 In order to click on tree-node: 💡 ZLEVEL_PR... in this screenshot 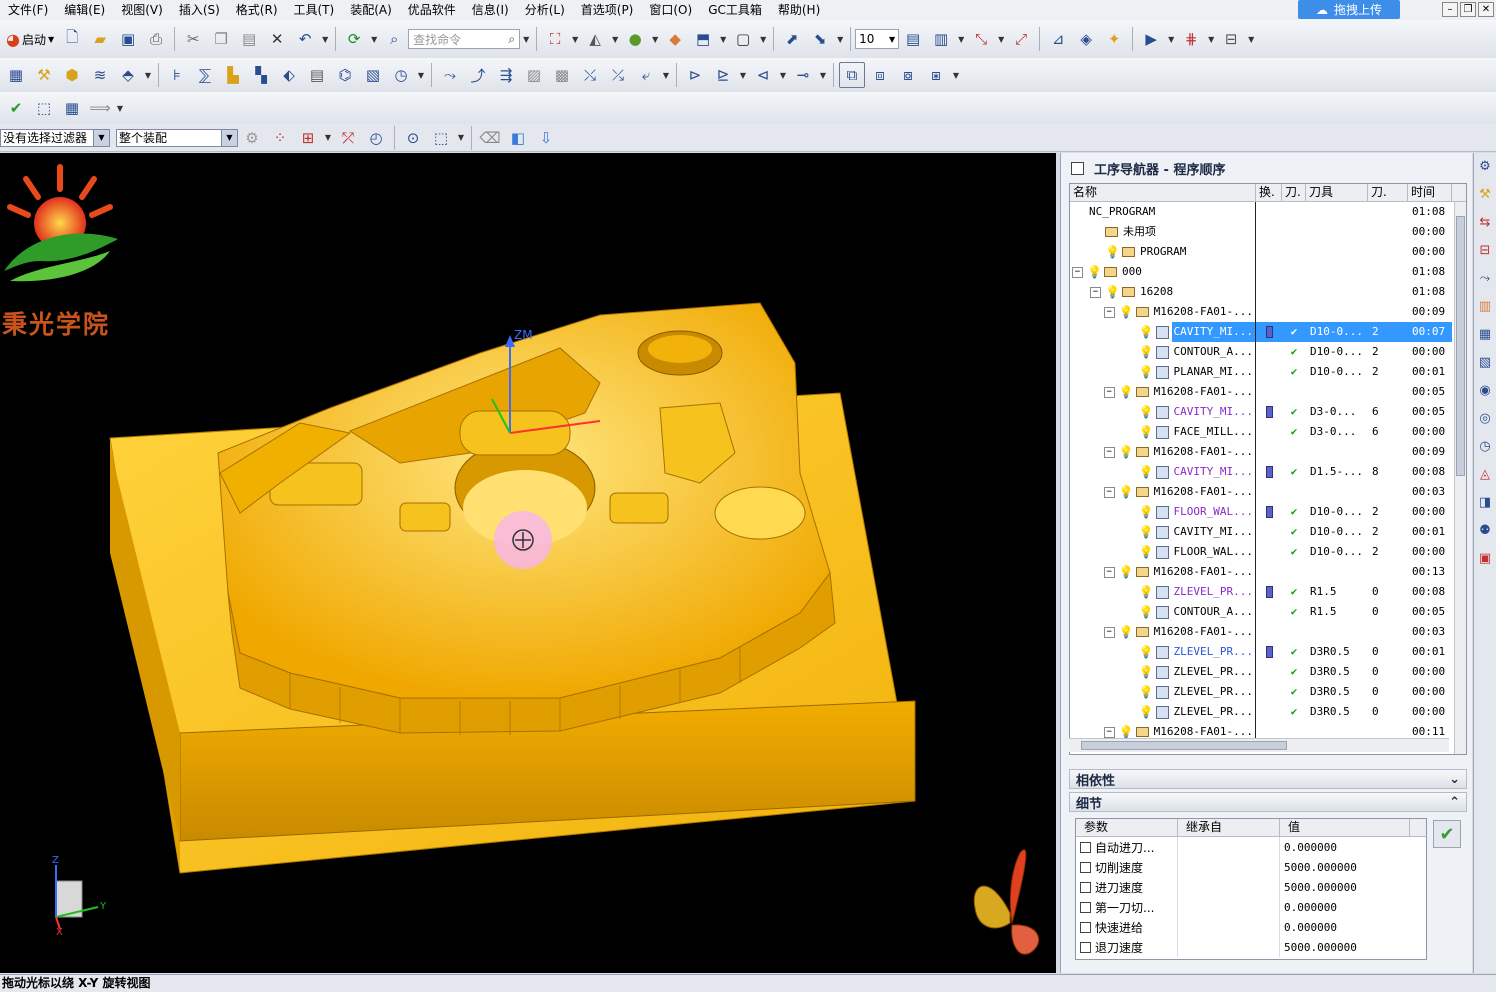, I will do `click(1163, 652)`.